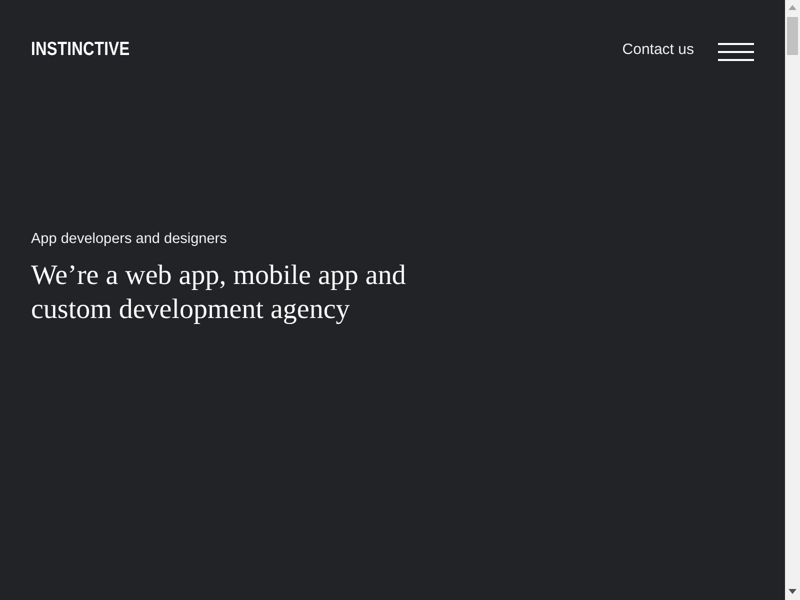  Describe the element at coordinates (80, 50) in the screenshot. I see `logo: INSTINCTIVE` at that location.